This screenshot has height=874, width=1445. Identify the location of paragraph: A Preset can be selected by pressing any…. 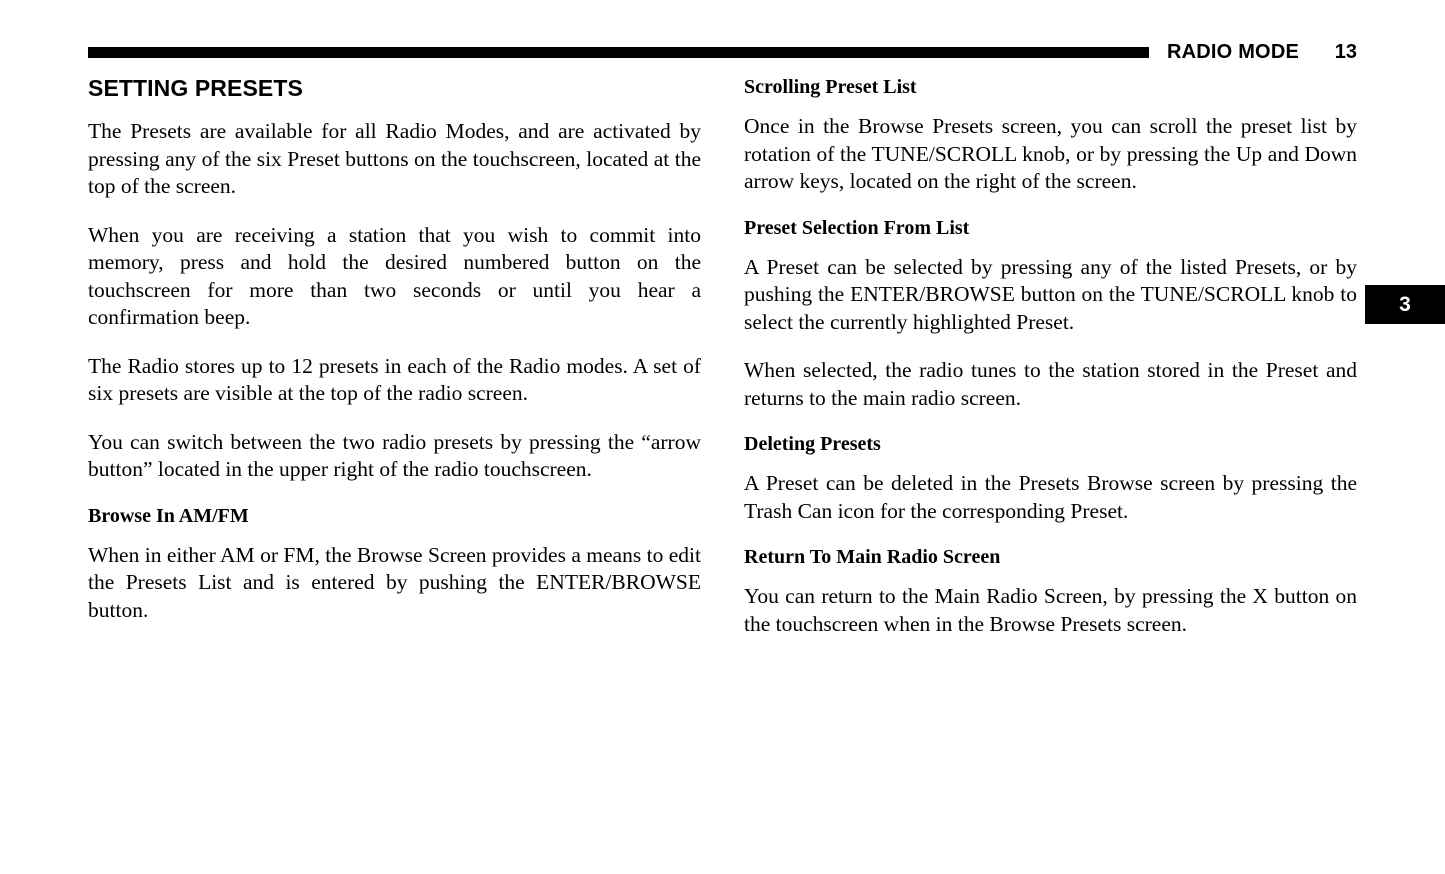
(1050, 294).